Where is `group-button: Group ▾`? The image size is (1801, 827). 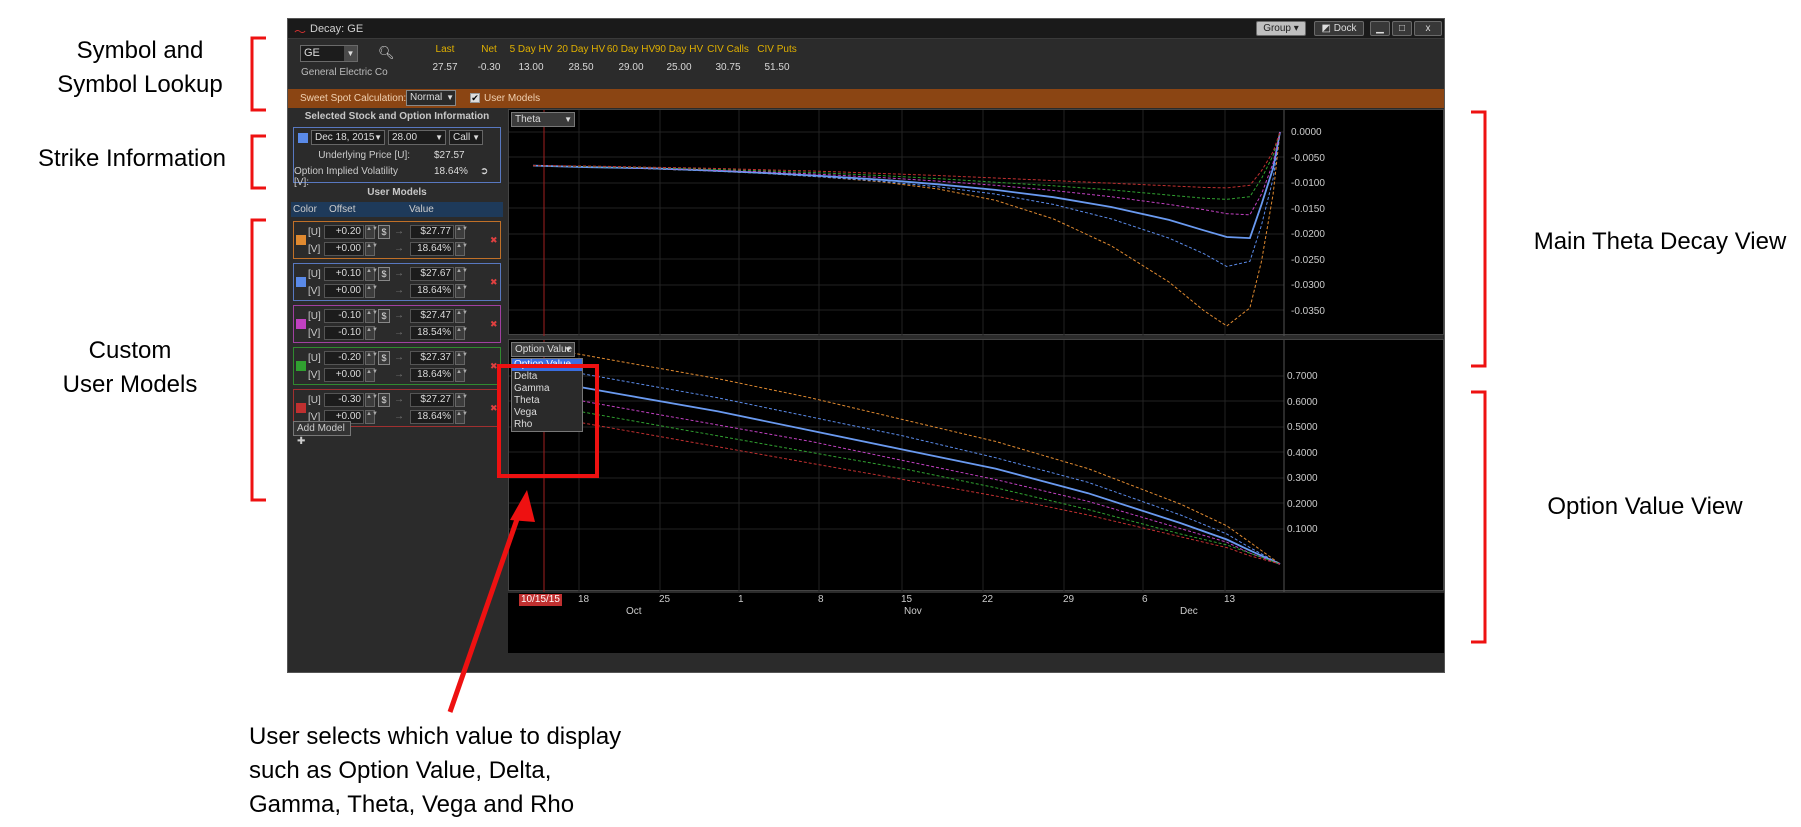
group-button: Group ▾ is located at coordinates (1281, 28).